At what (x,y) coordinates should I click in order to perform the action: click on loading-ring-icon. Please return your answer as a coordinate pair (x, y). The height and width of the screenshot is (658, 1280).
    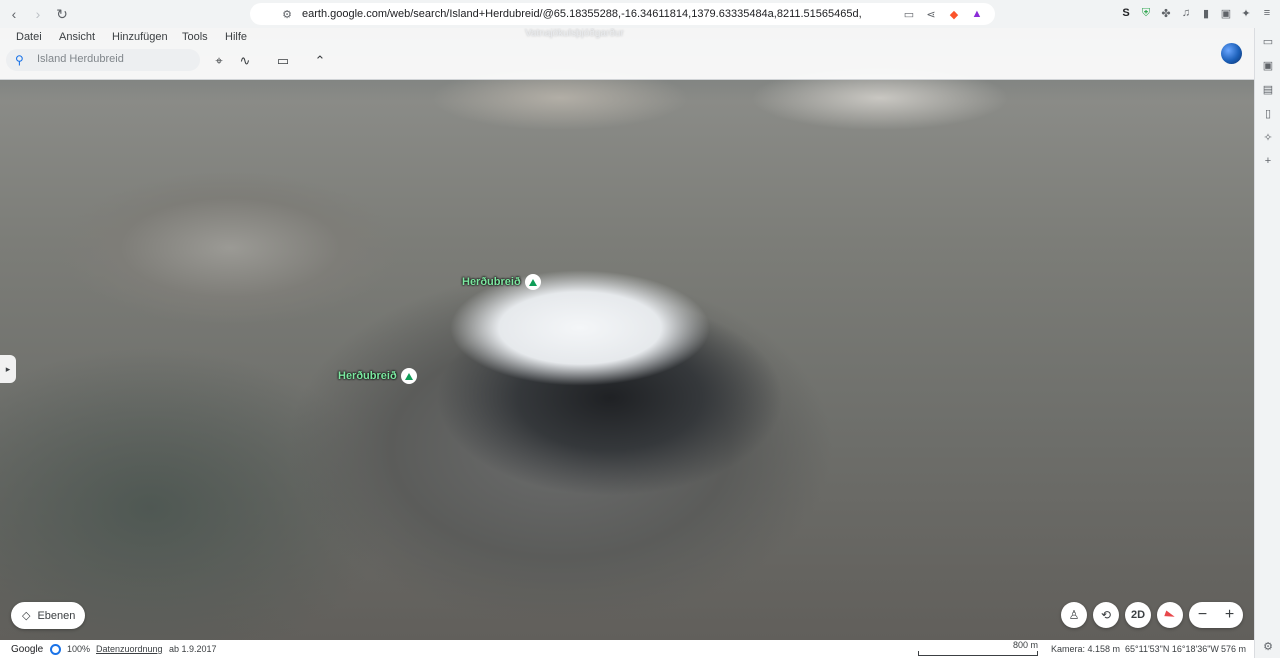
    Looking at the image, I should click on (55, 649).